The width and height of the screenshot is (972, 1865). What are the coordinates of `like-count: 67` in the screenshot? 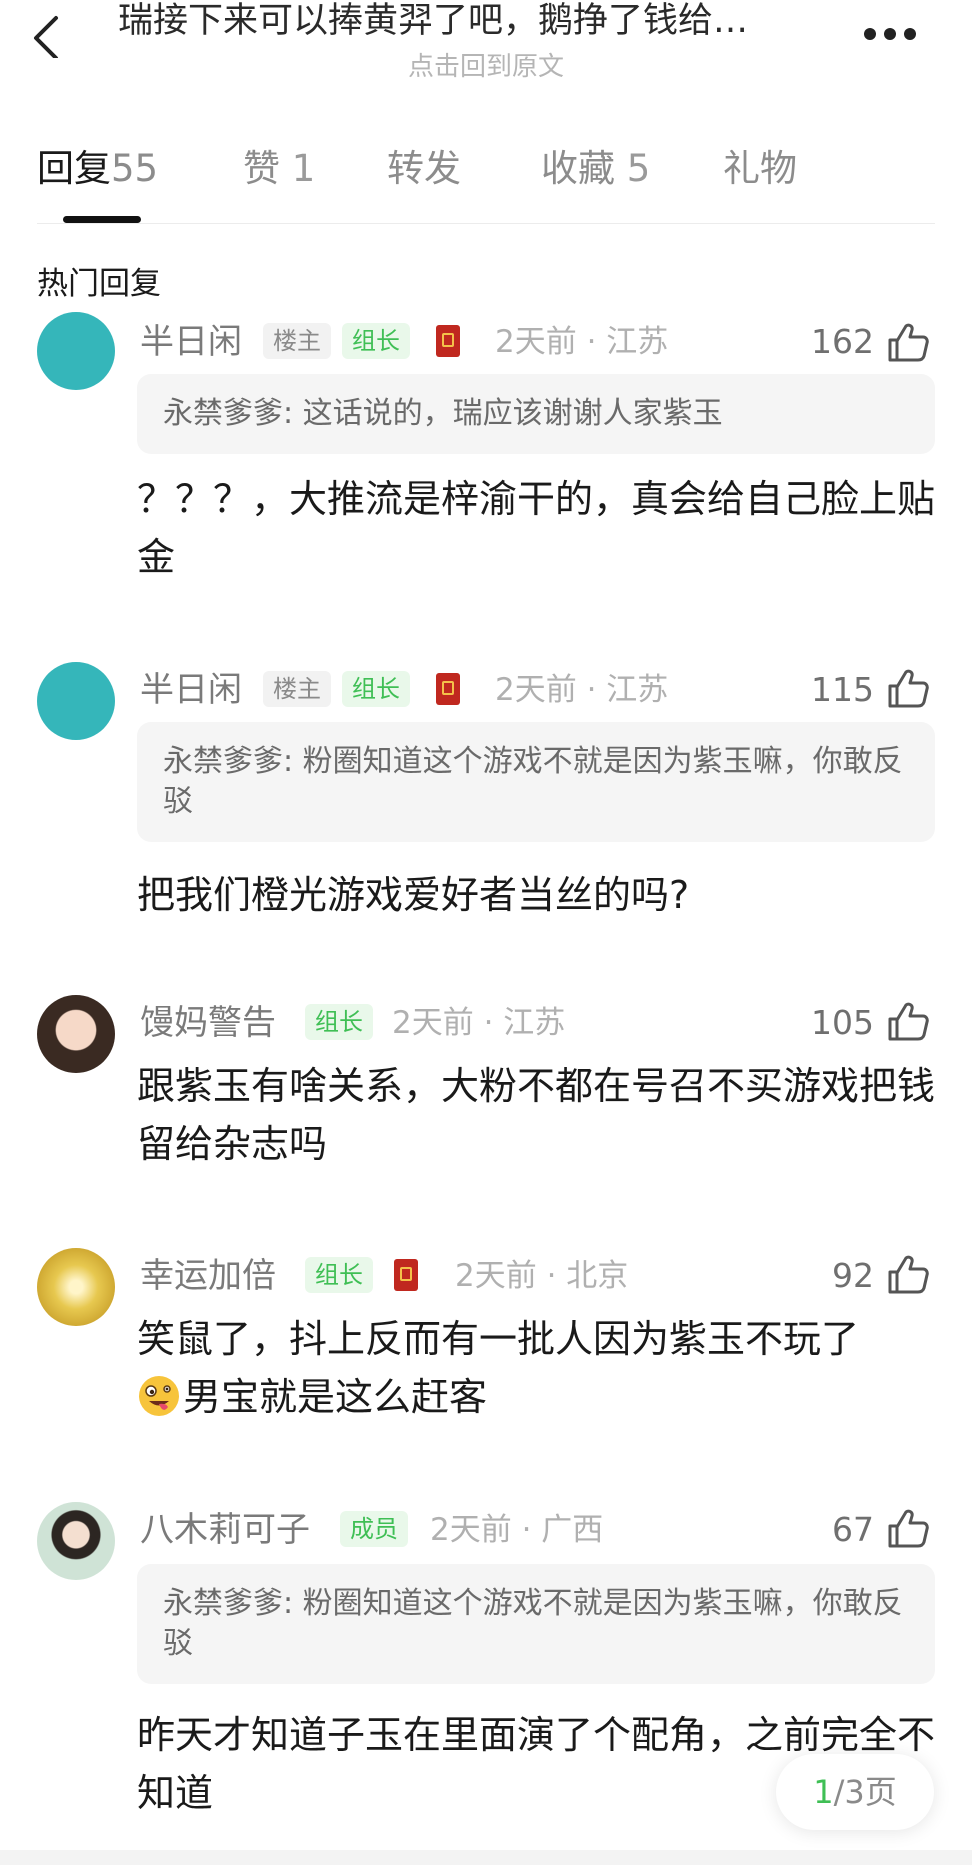 It's located at (853, 1529).